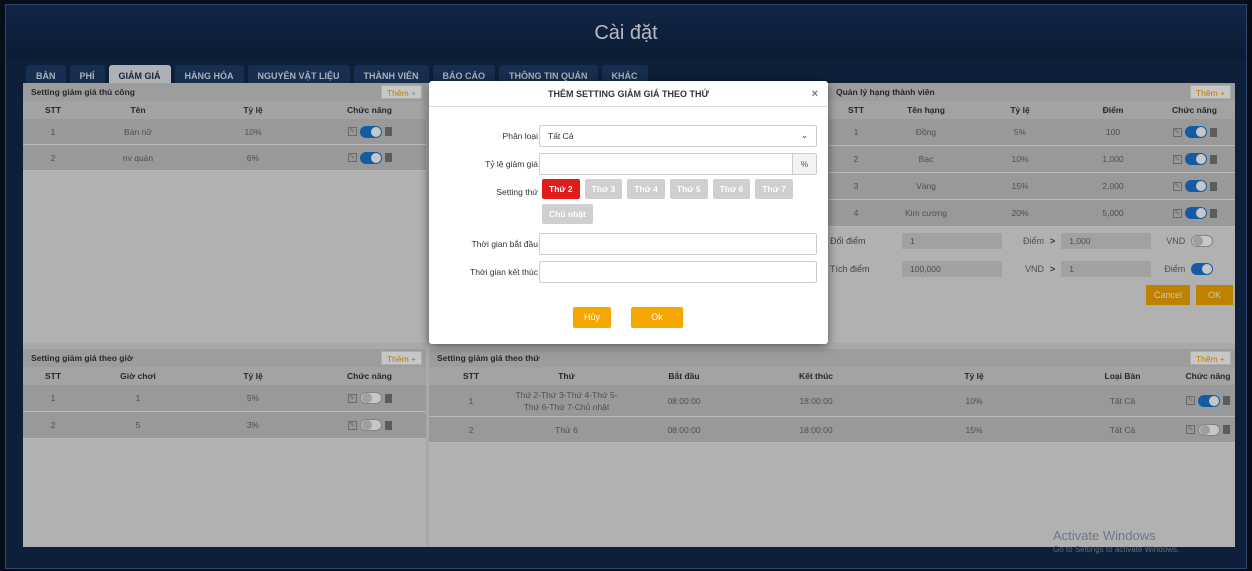 This screenshot has width=1252, height=571. I want to click on day-button: Thứ 4, so click(646, 189).